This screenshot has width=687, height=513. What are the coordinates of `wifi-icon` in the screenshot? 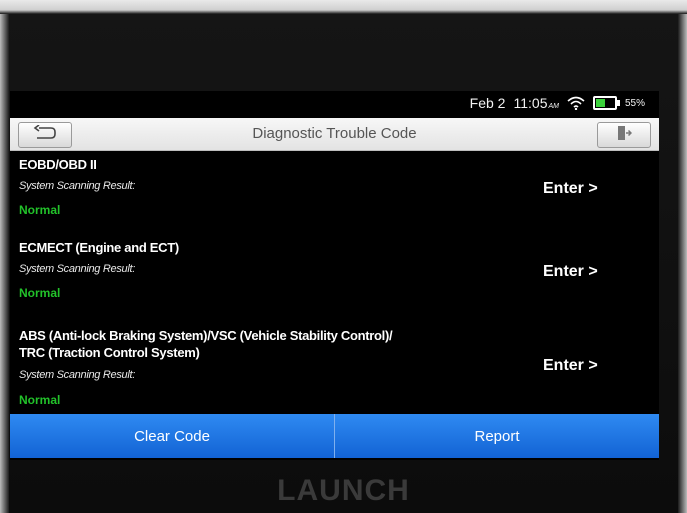 It's located at (576, 103).